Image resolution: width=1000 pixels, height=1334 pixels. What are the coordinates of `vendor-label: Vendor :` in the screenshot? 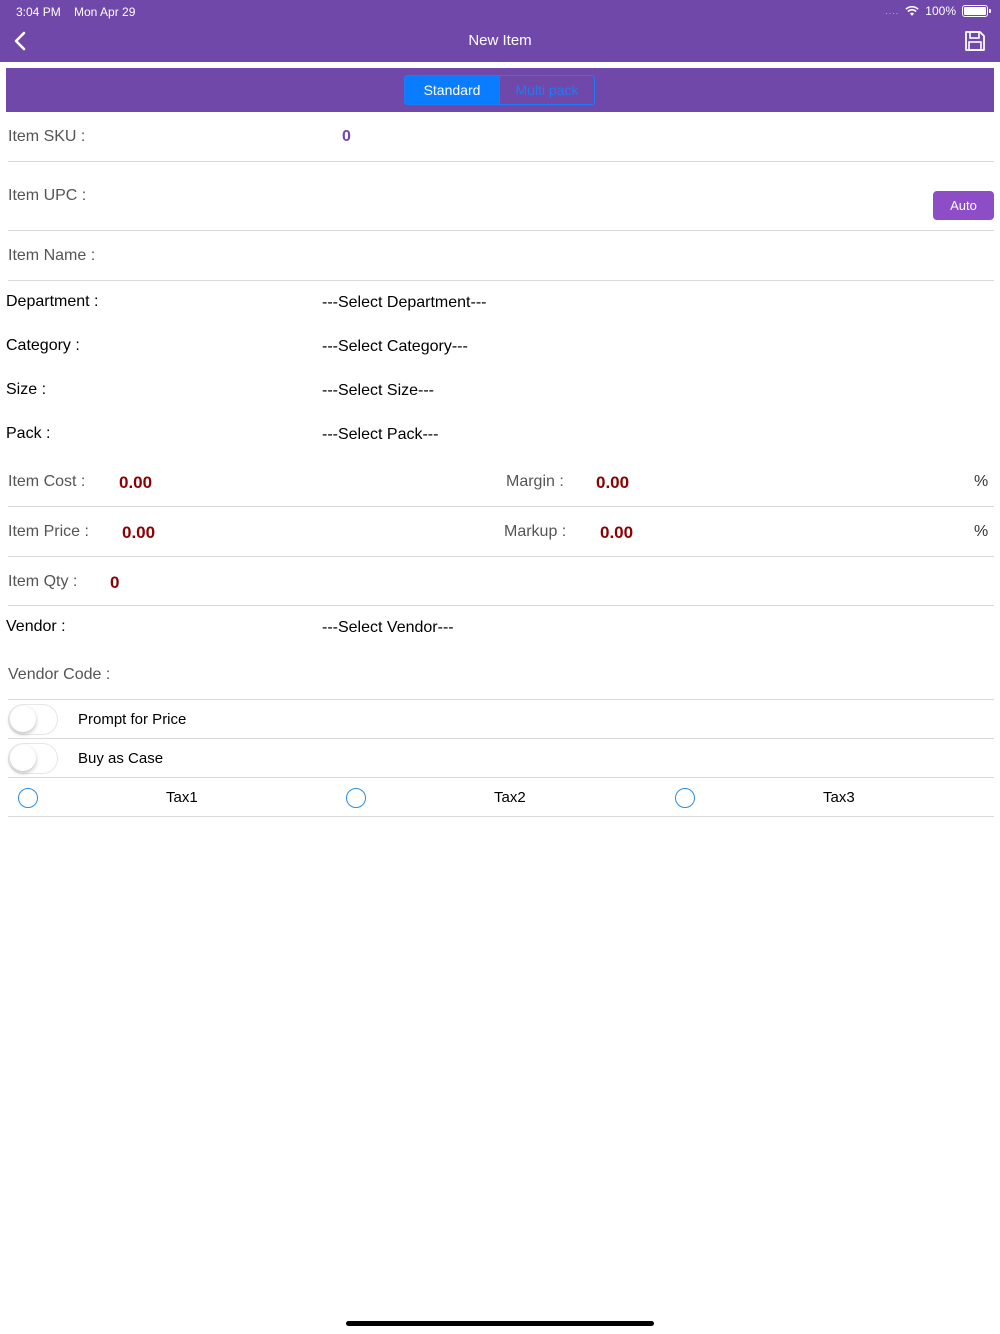 It's located at (36, 626).